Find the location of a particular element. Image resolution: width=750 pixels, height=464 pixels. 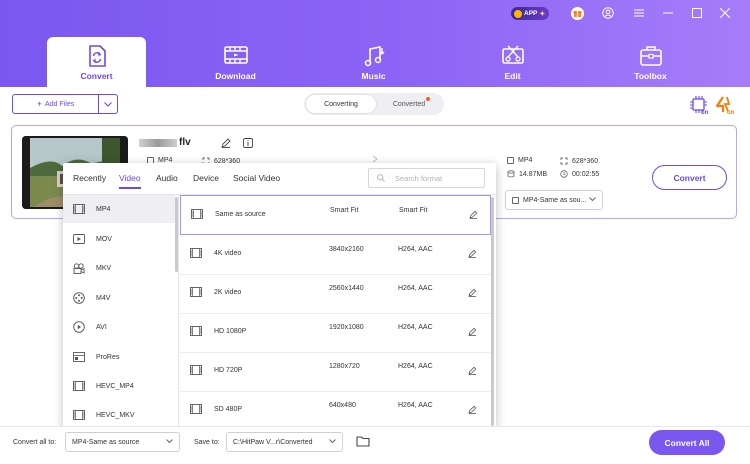

account-icon is located at coordinates (608, 13).